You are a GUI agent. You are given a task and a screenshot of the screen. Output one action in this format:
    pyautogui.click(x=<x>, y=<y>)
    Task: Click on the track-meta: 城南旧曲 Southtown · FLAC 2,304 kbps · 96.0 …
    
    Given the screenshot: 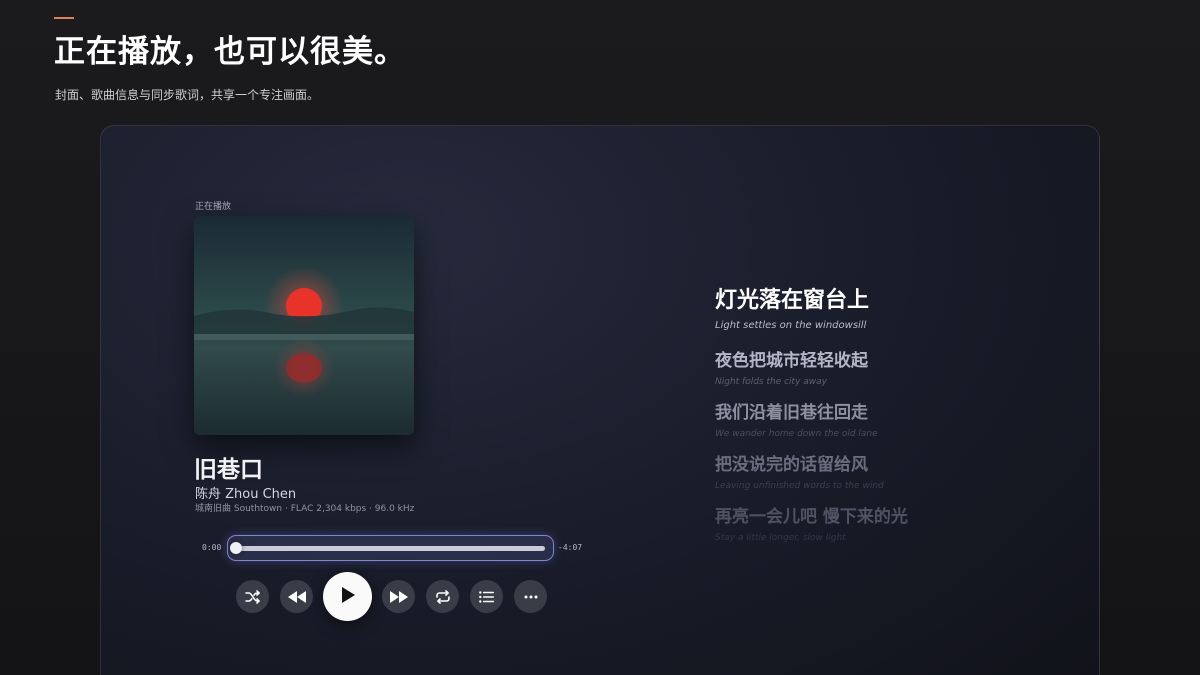 What is the action you would take?
    pyautogui.click(x=305, y=509)
    